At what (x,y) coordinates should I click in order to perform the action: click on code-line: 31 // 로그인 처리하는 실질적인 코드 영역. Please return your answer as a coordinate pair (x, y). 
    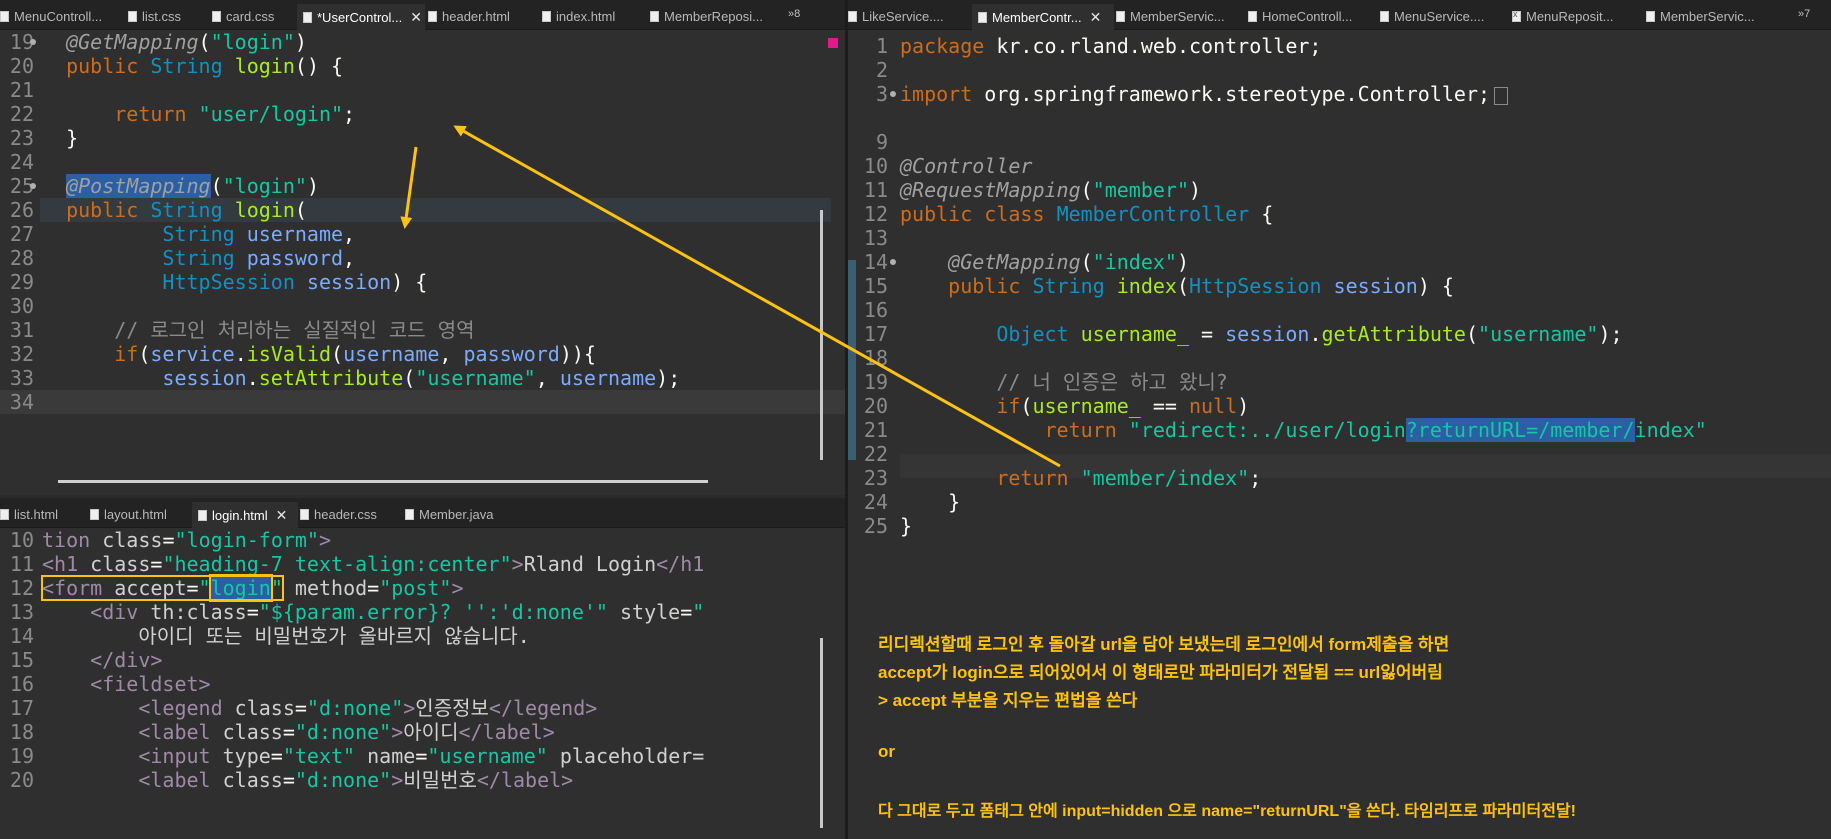
    Looking at the image, I should click on (242, 330).